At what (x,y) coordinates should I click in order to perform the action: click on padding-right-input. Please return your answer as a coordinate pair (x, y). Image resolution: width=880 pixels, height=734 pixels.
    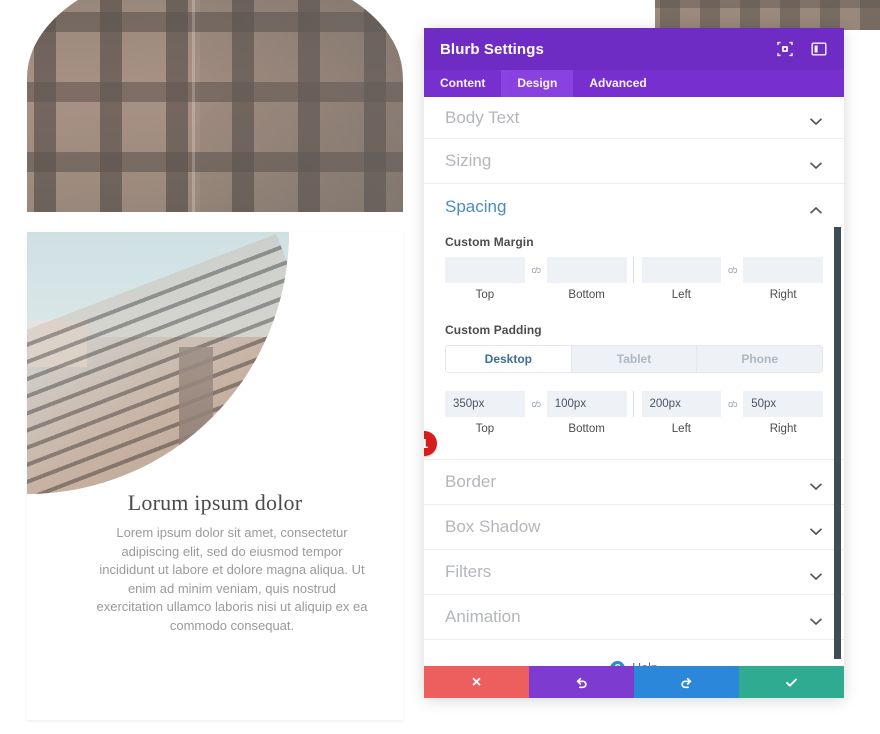
    Looking at the image, I should click on (783, 404).